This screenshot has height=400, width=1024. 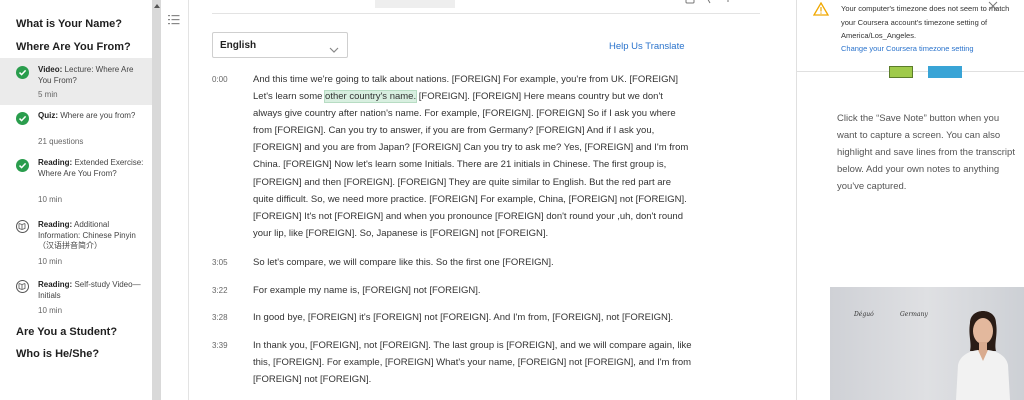 I want to click on chevron-down-icon, so click(x=334, y=50).